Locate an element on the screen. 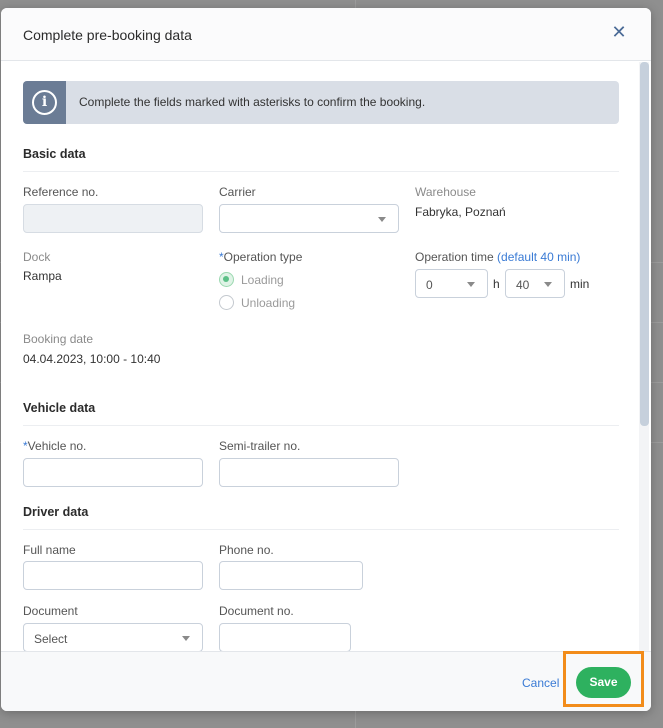 Image resolution: width=663 pixels, height=728 pixels. semitrailer-label: Semi-trailer no. is located at coordinates (260, 446).